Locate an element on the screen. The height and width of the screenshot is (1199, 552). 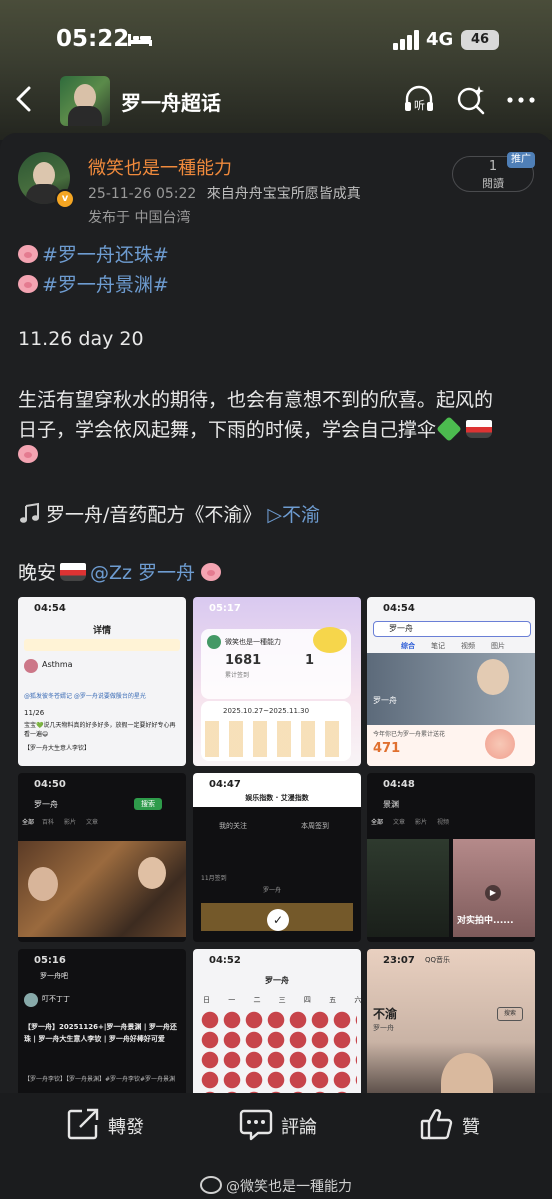
nav-bar: 罗一舟超话 听 is located at coordinates (276, 100).